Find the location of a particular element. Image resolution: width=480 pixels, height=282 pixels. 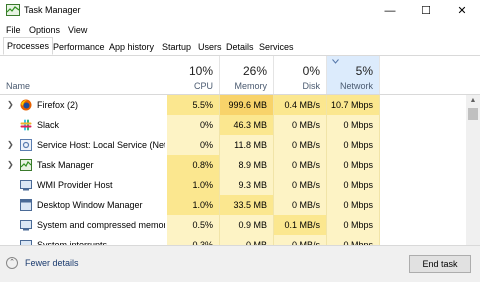

tab-details: Details is located at coordinates (240, 46).